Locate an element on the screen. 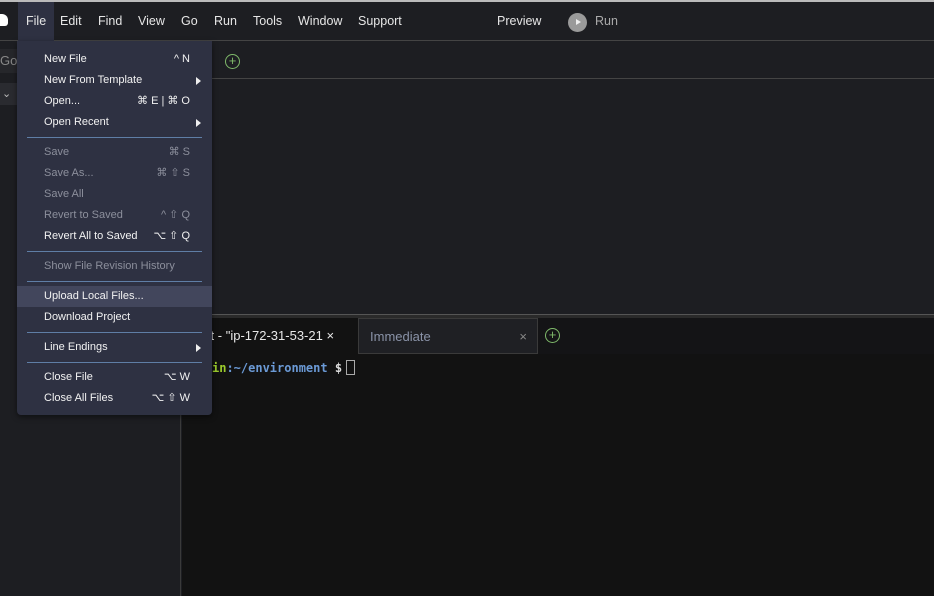 This screenshot has height=596, width=934. shortcut-label: ⌥ W is located at coordinates (176, 377).